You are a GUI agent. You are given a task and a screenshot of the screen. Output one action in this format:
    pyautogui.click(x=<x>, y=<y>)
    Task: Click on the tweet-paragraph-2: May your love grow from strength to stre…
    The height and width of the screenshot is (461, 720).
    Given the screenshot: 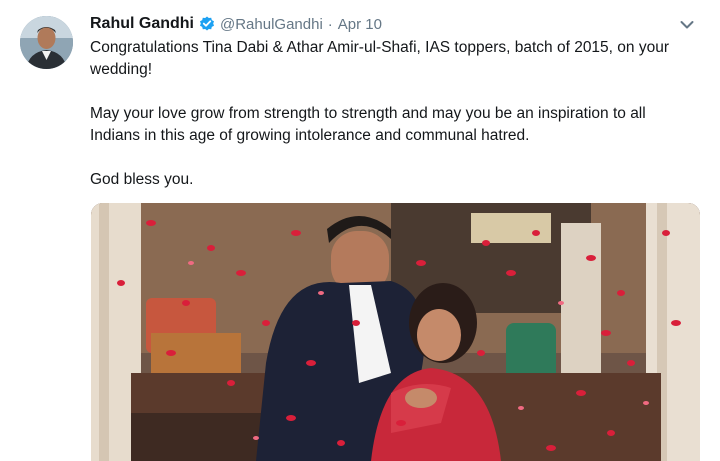 What is the action you would take?
    pyautogui.click(x=368, y=124)
    